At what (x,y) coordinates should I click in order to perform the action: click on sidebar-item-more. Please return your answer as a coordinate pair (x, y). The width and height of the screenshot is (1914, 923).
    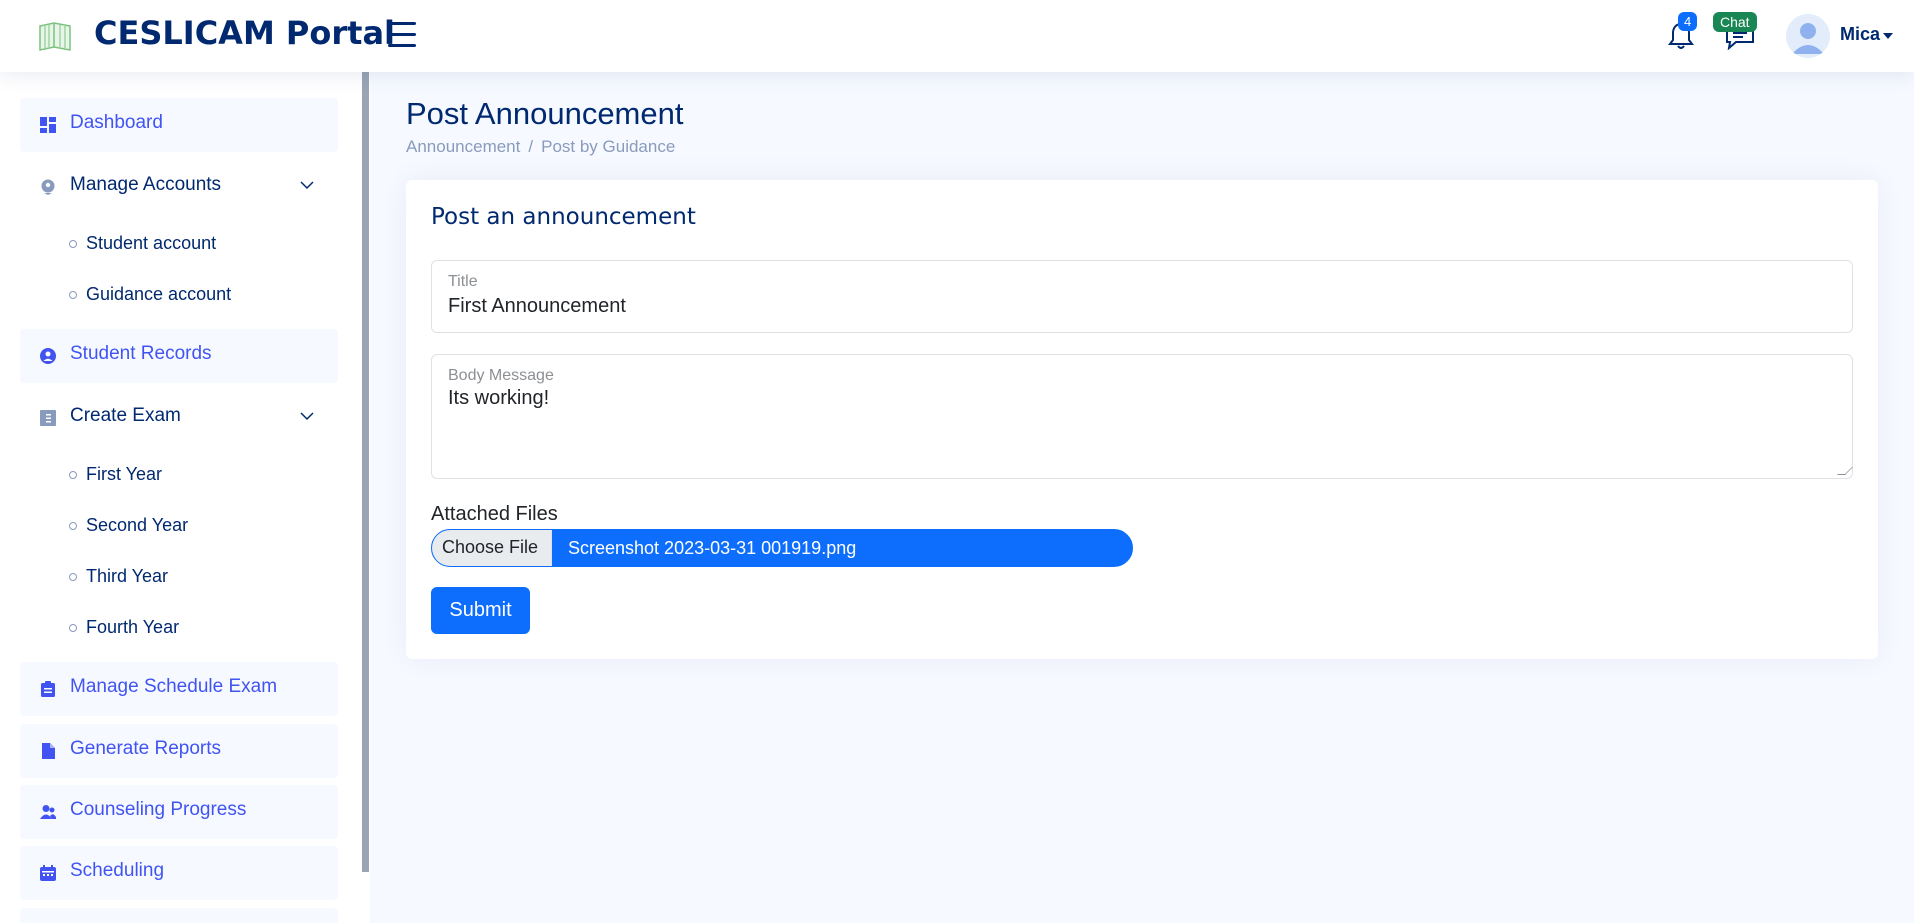
    Looking at the image, I should click on (179, 915).